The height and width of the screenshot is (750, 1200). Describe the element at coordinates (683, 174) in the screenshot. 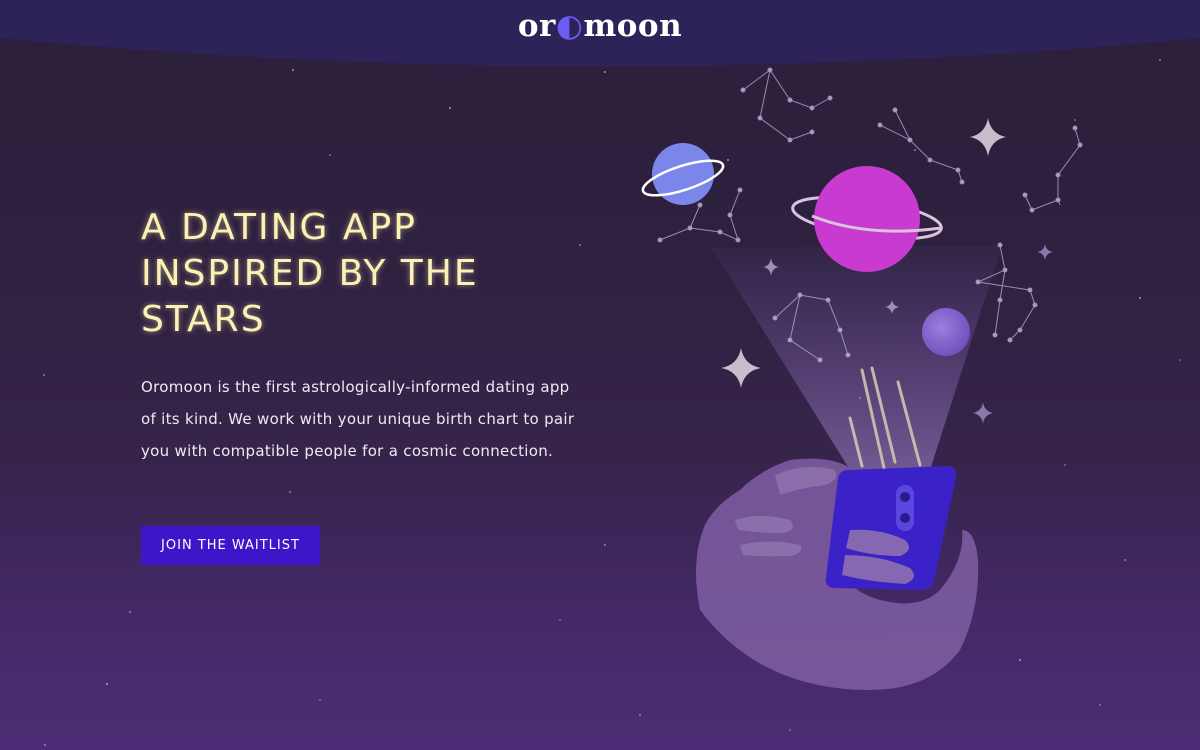

I see `blue-planet-icon` at that location.